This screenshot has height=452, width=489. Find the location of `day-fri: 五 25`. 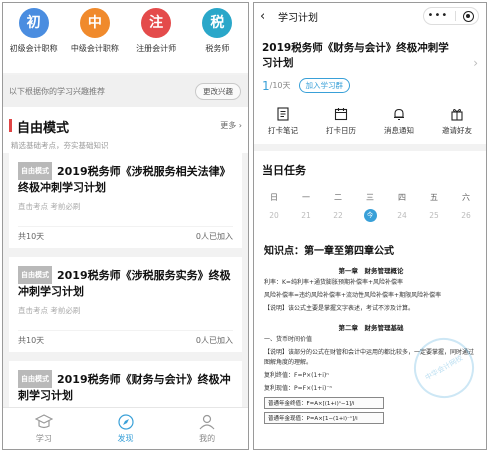

day-fri: 五 25 is located at coordinates (434, 207).